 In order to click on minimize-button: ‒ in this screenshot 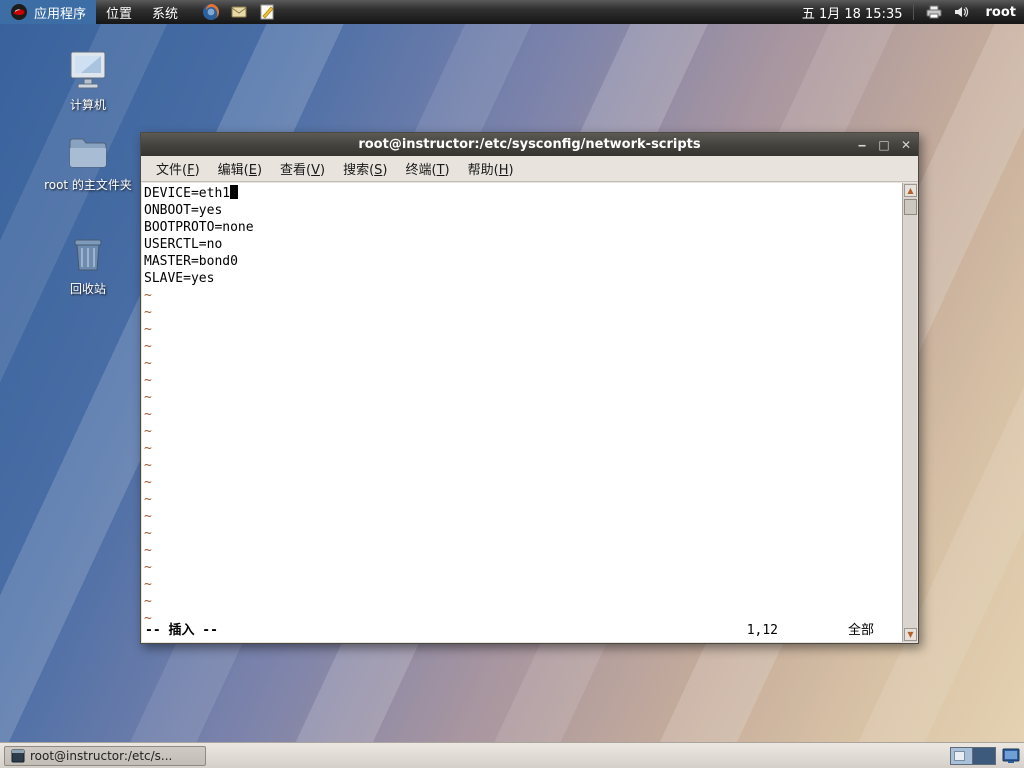, I will do `click(862, 145)`.